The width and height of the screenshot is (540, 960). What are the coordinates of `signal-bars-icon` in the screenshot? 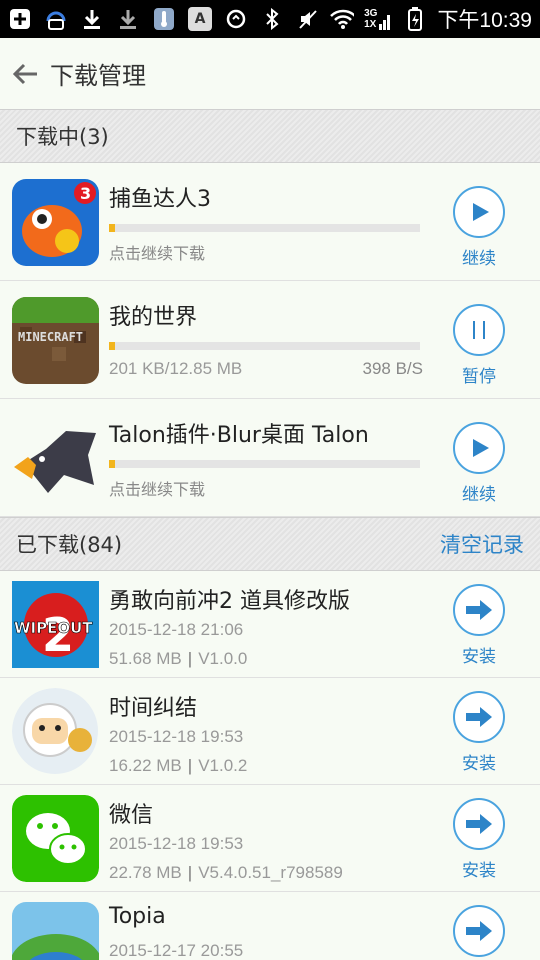 It's located at (385, 22).